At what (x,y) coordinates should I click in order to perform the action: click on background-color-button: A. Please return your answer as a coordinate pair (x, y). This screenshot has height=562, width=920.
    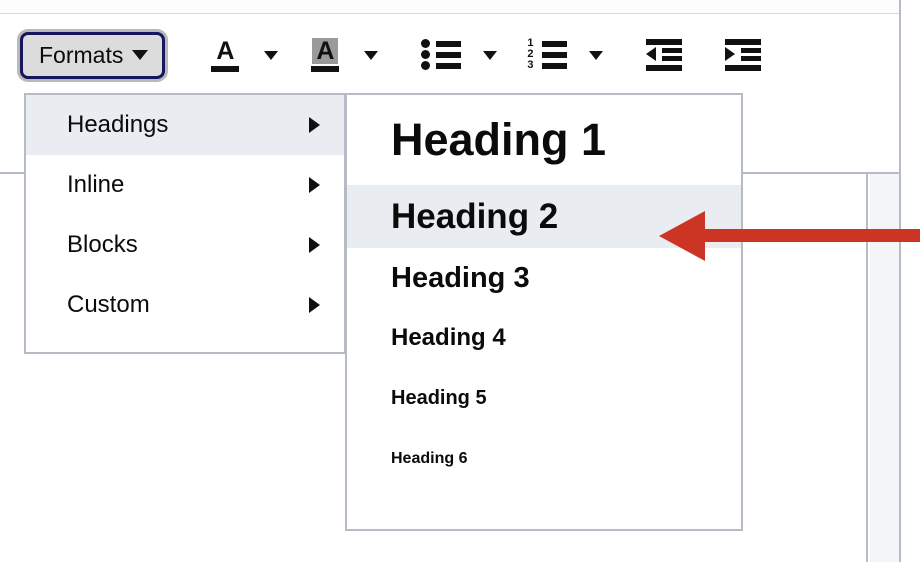
    Looking at the image, I should click on (325, 55).